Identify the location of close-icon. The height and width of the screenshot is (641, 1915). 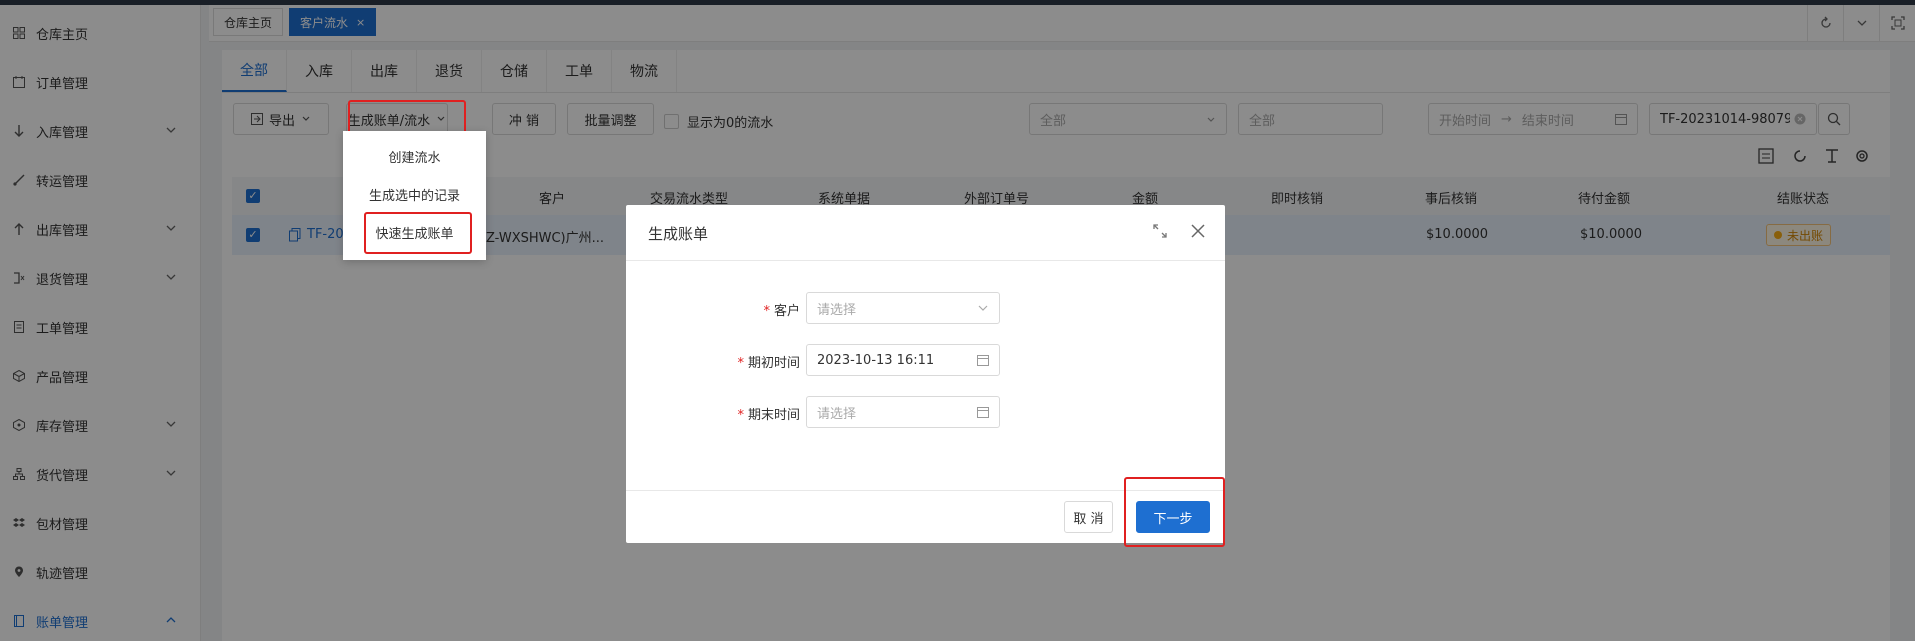
(1198, 231).